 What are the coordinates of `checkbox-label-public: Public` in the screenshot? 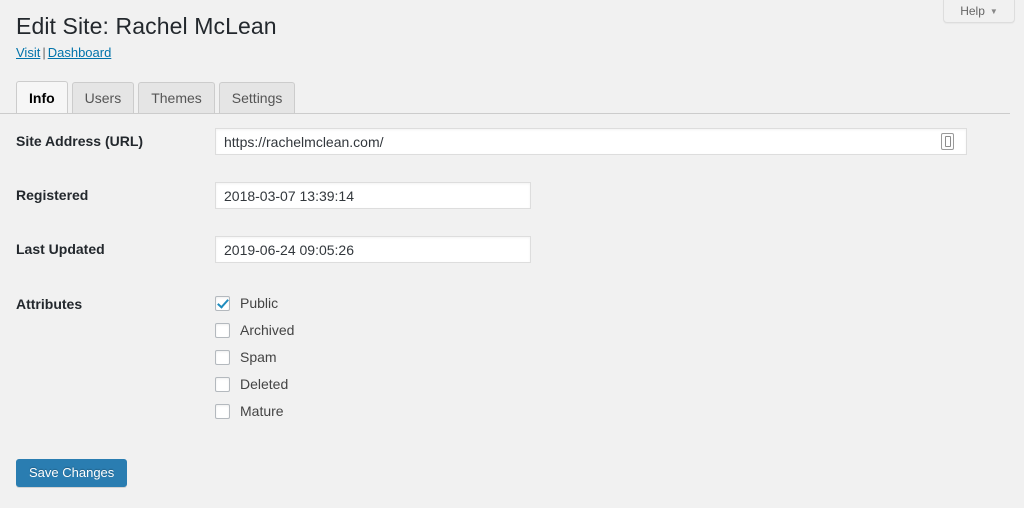 It's located at (259, 303).